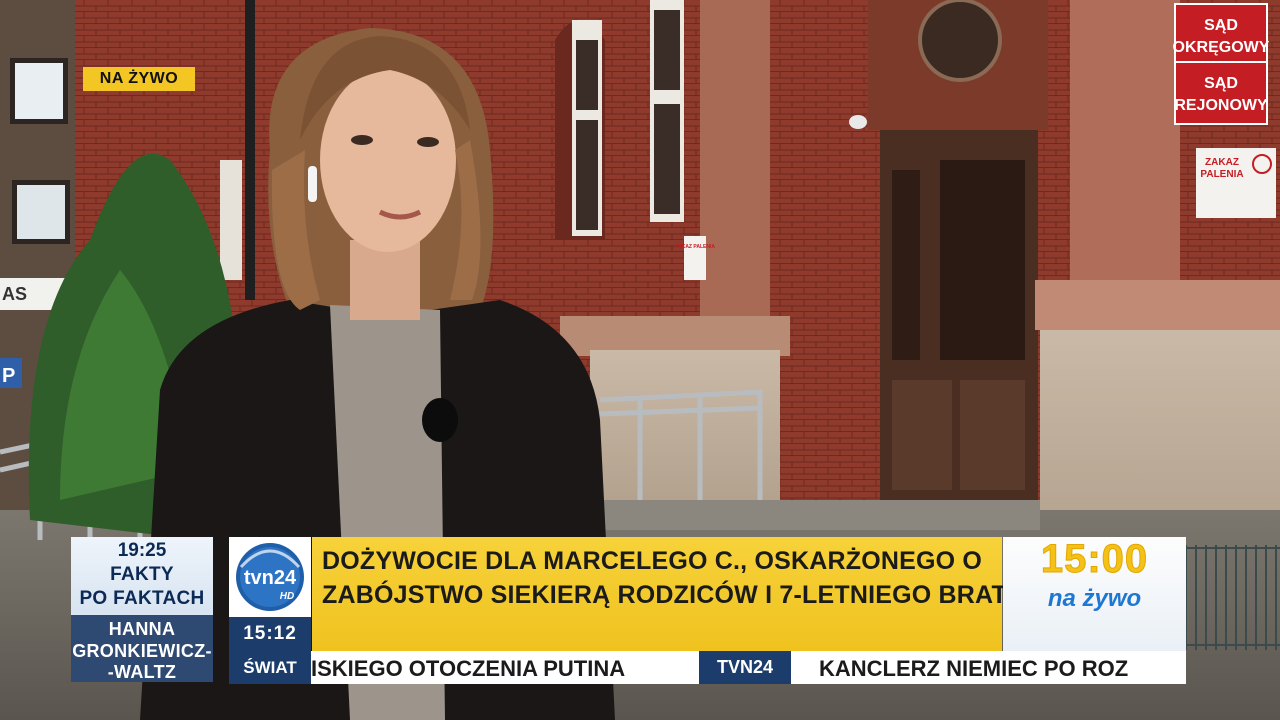 This screenshot has width=1280, height=720. I want to click on clock: 15:12, so click(270, 634).